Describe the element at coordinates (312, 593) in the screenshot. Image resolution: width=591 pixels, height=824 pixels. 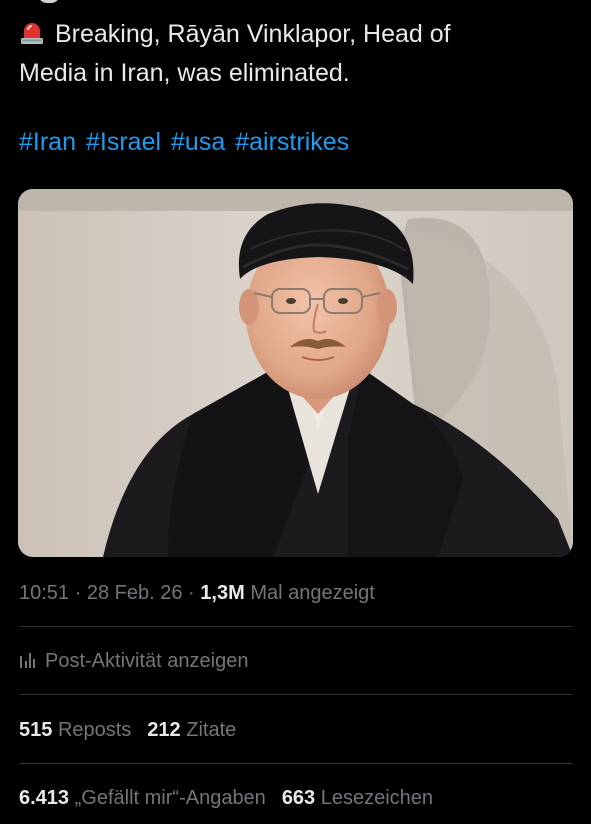
I see `views-label: Mal angezeigt` at that location.